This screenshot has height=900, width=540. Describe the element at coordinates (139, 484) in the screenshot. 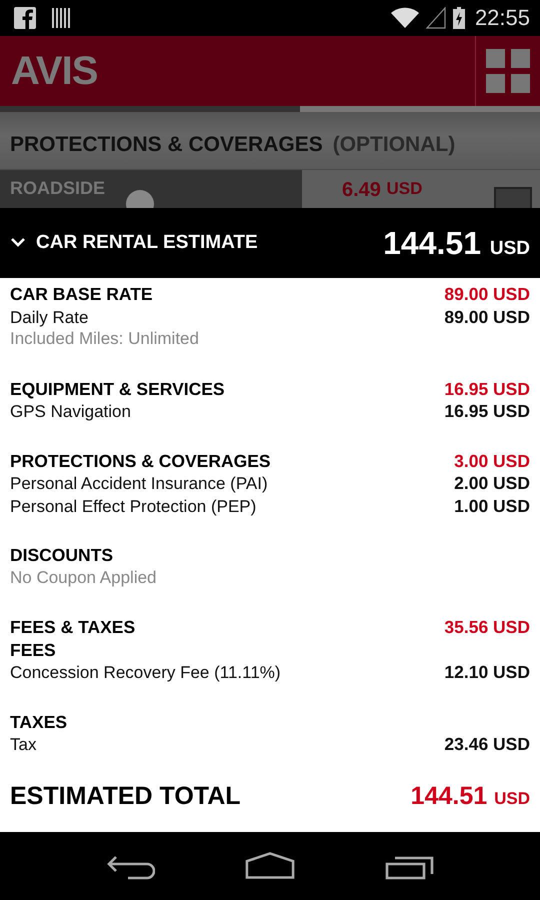

I see `line-label: Personal Accident Insurance (PAI)` at that location.